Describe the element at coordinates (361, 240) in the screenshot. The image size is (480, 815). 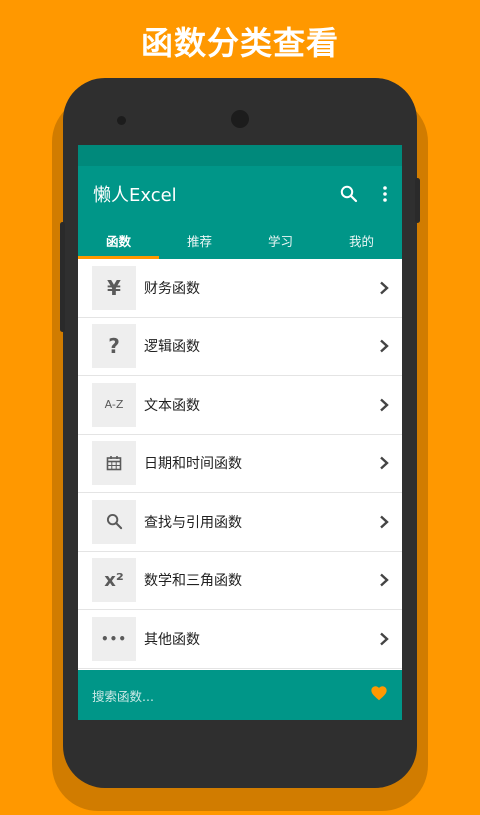
I see `tab-mine: 我的` at that location.